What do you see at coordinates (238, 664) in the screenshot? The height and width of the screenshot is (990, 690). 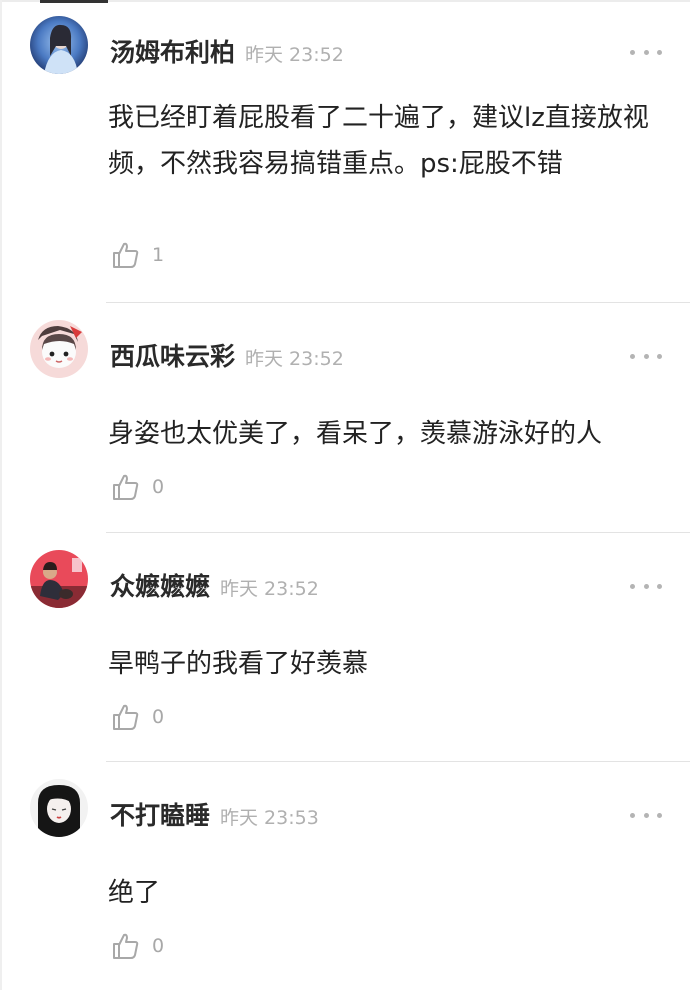 I see `comment-text: 旱鸭子的我看了好羡慕` at bounding box center [238, 664].